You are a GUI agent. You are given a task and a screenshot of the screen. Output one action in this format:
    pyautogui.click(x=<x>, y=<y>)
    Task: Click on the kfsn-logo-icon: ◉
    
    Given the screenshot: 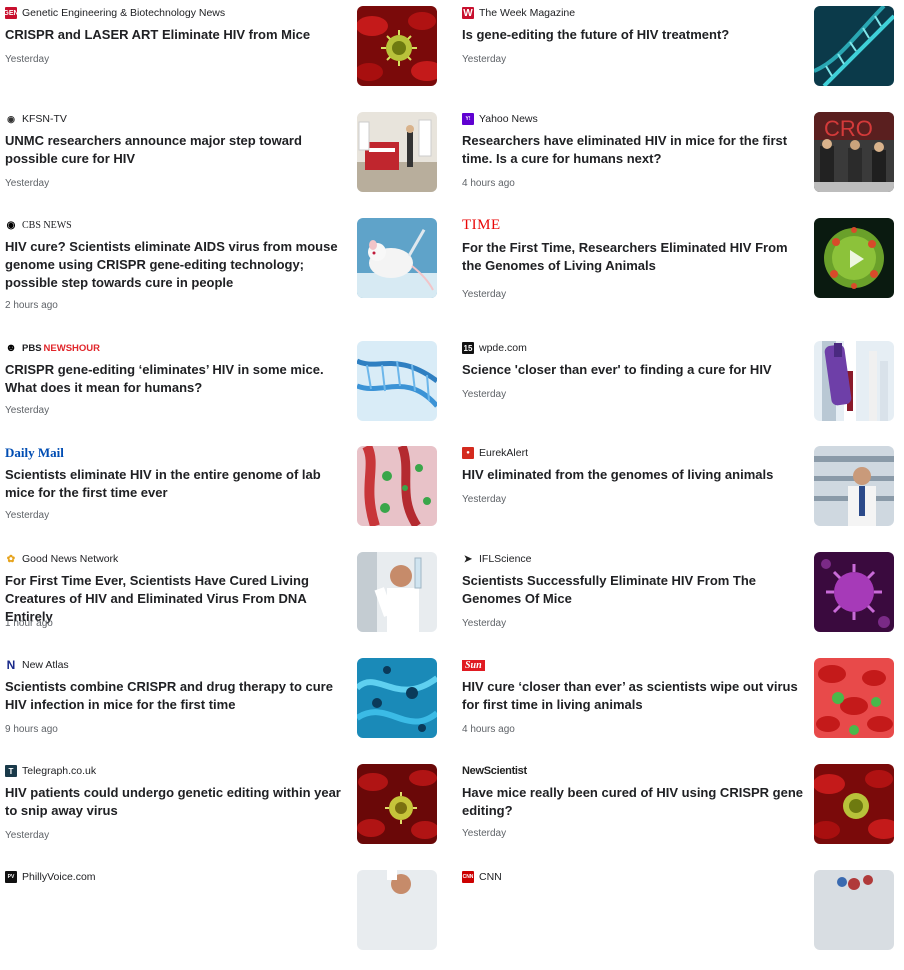 What is the action you would take?
    pyautogui.click(x=11, y=119)
    